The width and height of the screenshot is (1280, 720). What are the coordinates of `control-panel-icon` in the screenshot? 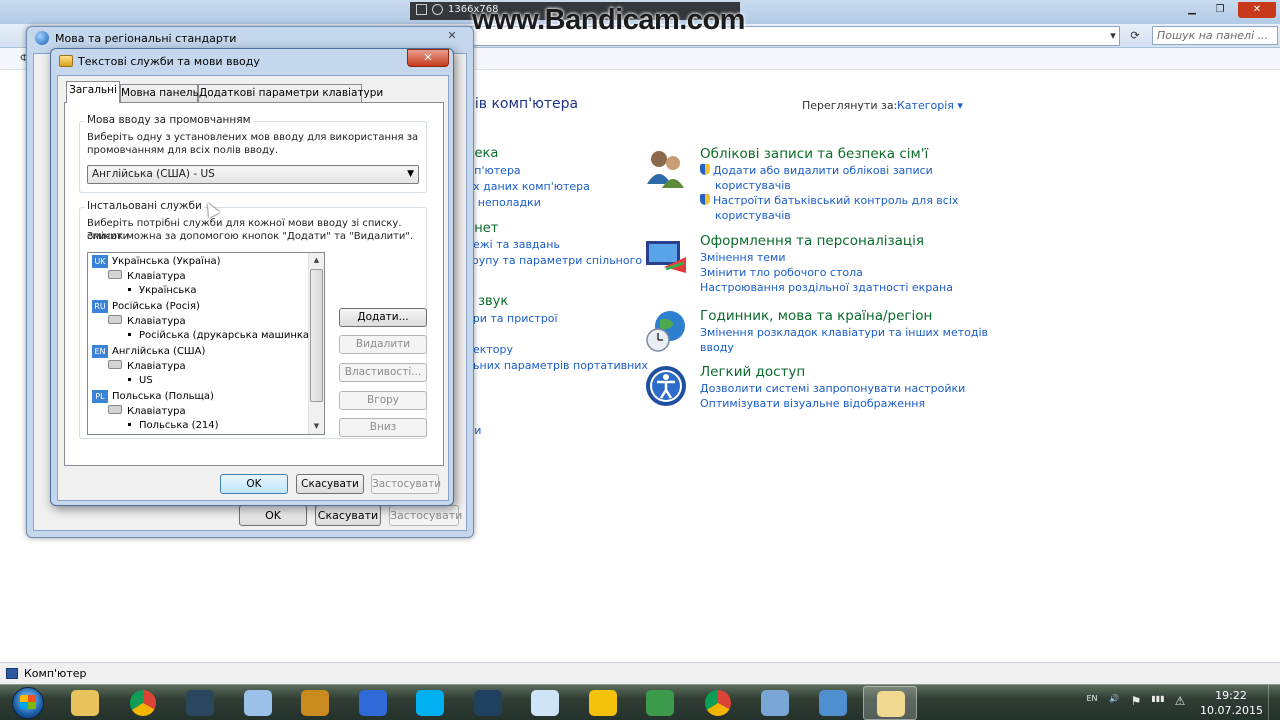 It's located at (775, 703).